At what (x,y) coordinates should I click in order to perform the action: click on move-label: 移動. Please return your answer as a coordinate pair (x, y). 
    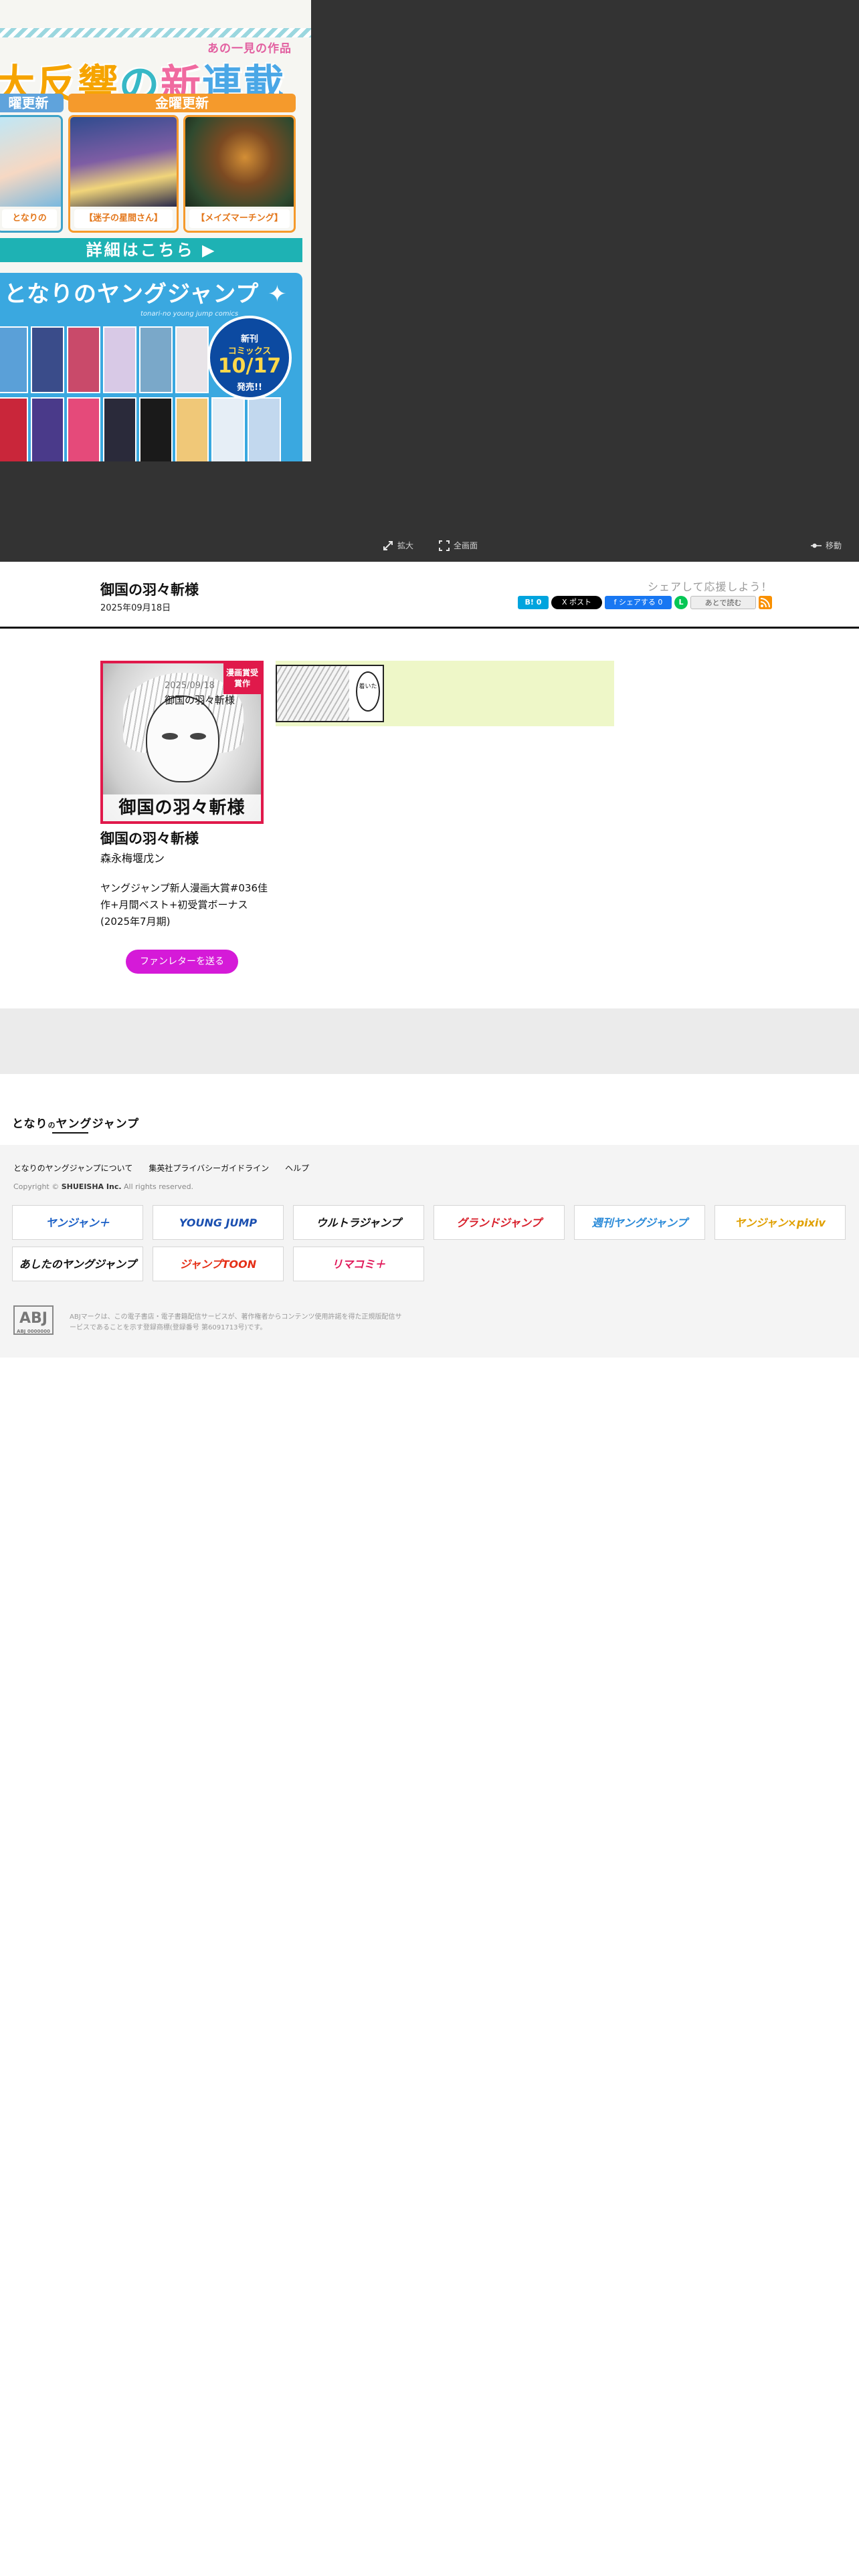
    Looking at the image, I should click on (834, 545).